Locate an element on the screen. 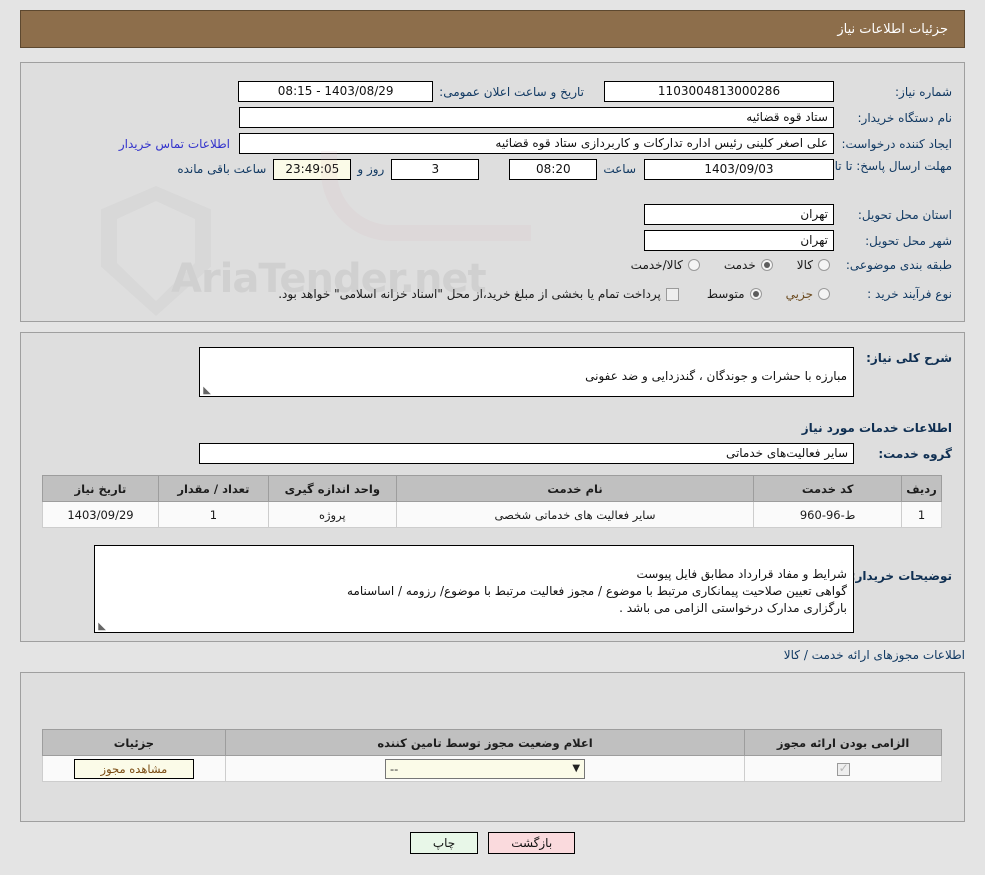  col-permit-details: جزئیات is located at coordinates (134, 742).